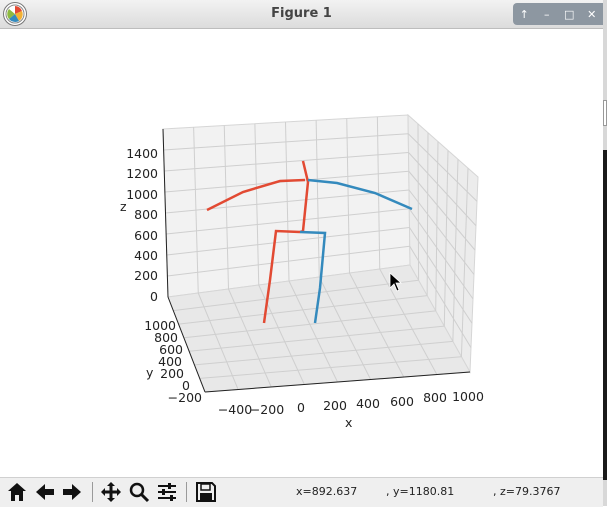 The width and height of the screenshot is (607, 507). What do you see at coordinates (142, 194) in the screenshot?
I see `z-tick-label: 1000` at bounding box center [142, 194].